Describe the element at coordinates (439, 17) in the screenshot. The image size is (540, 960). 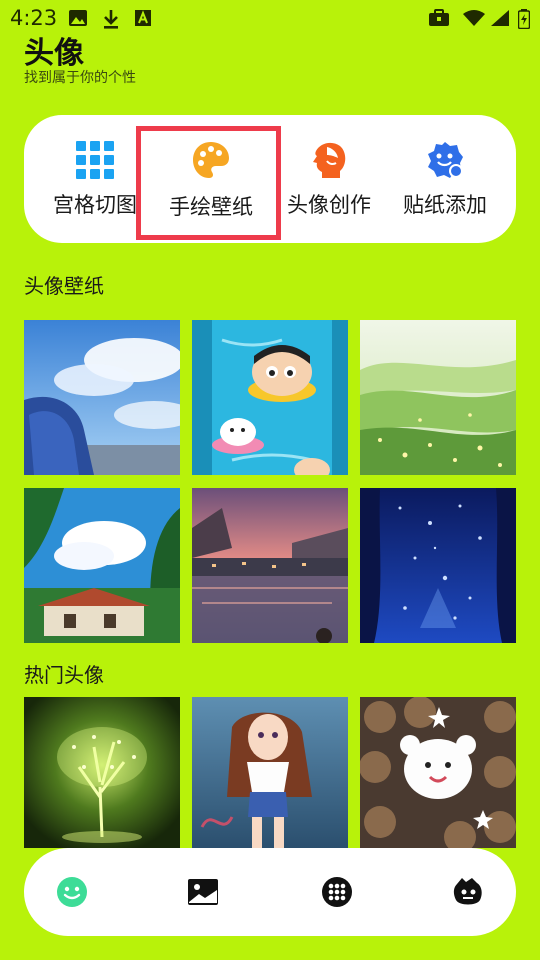
I see `briefcase-icon` at that location.